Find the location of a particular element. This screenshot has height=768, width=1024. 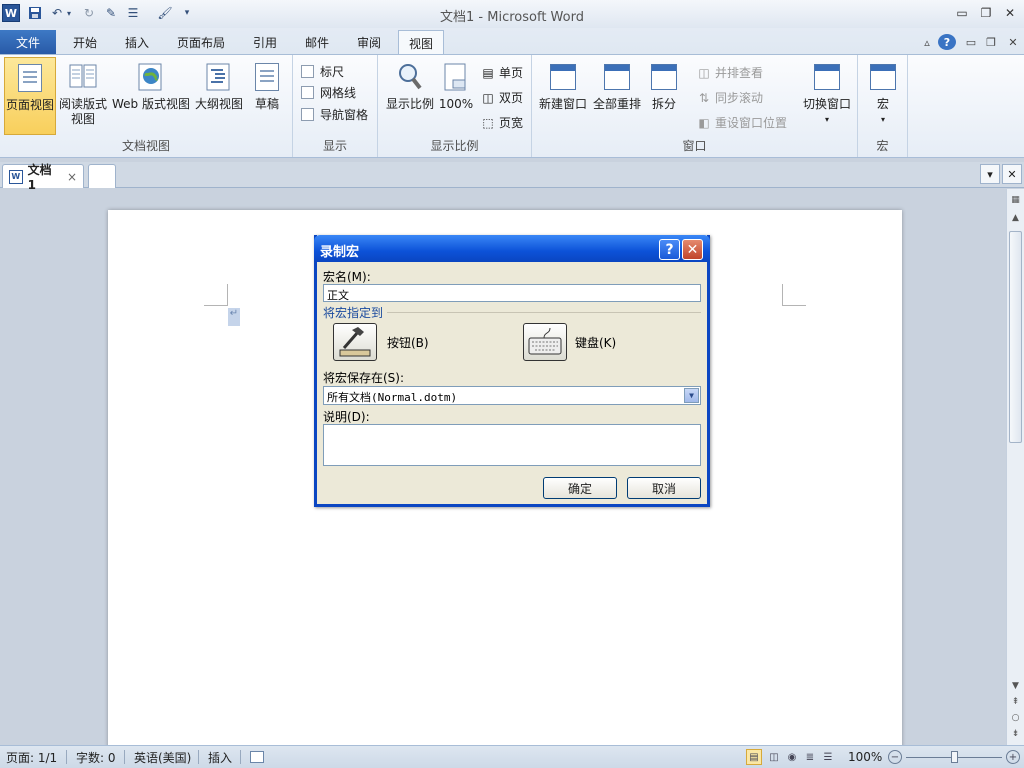

full-screen-reading-button: 阅读版式 视图 is located at coordinates (83, 96).